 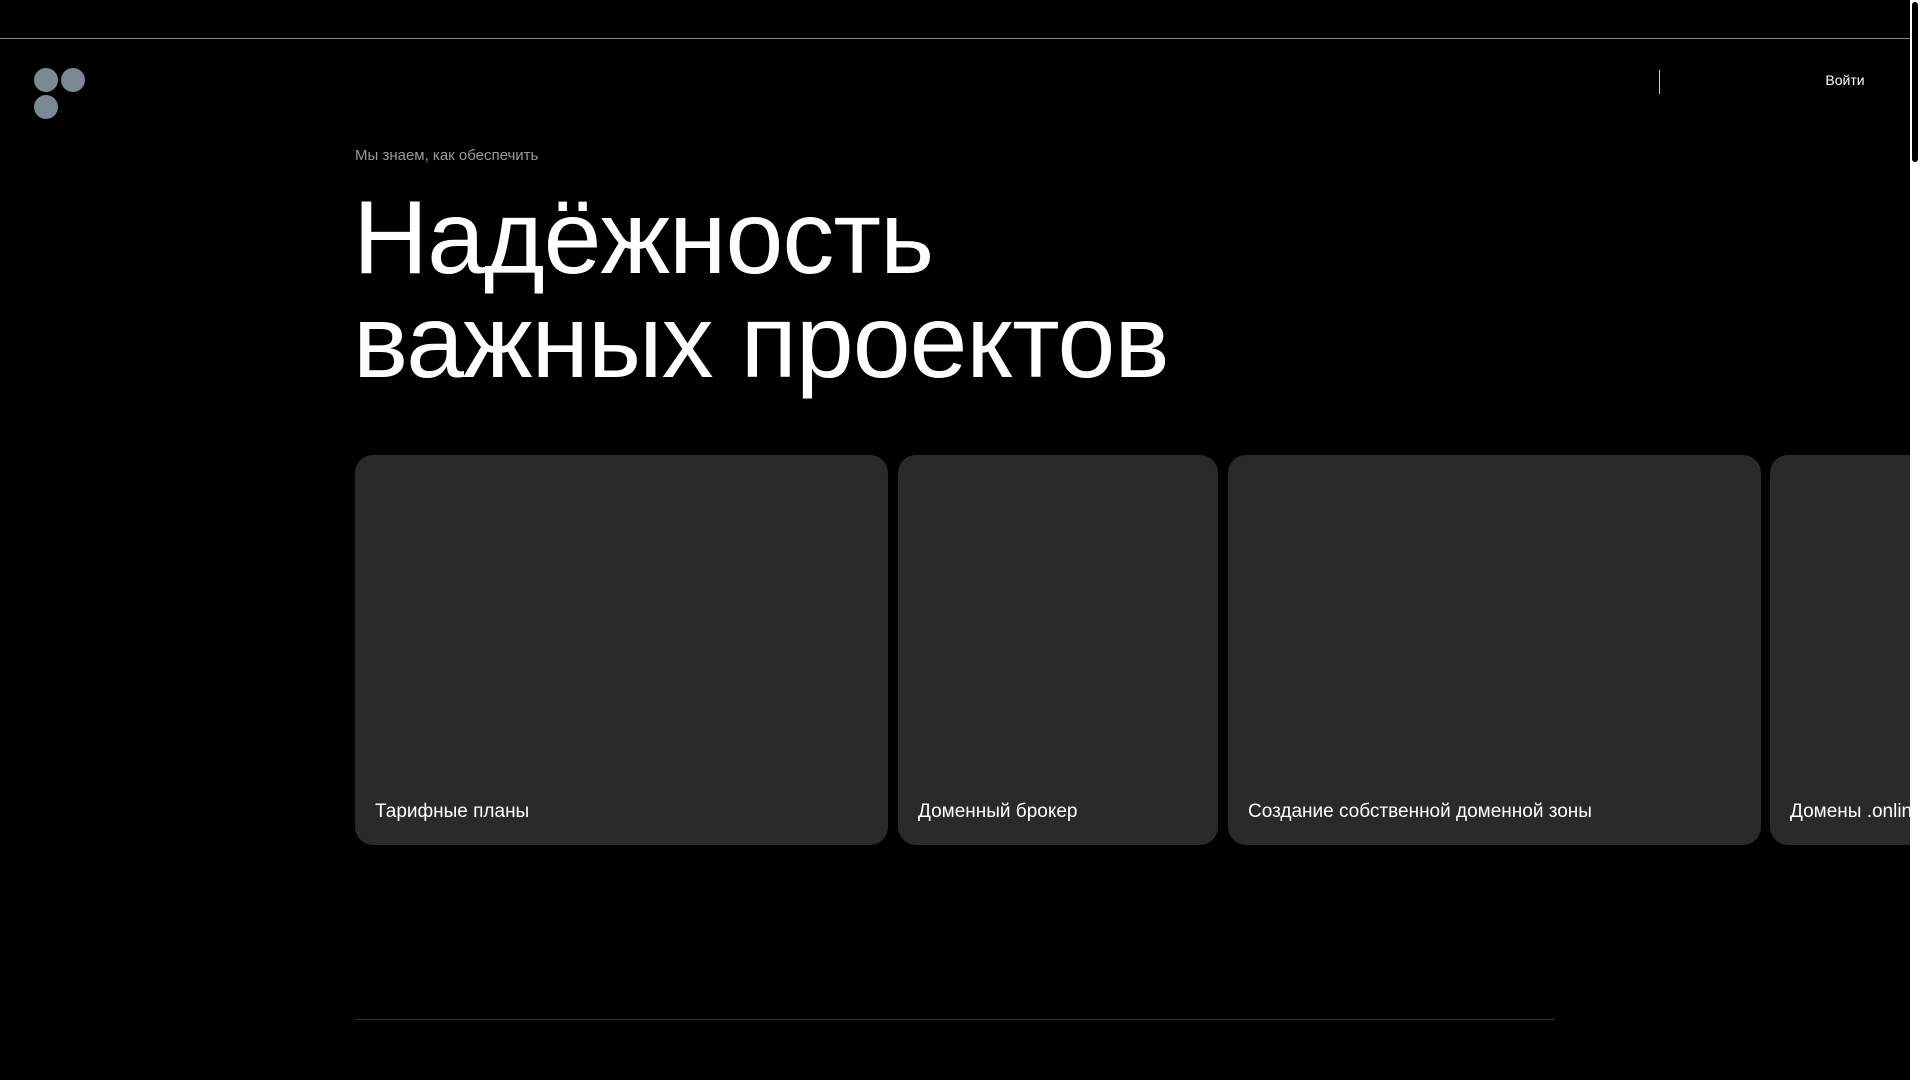 I want to click on hero-title-line-2: важных проектов, so click(x=761, y=342).